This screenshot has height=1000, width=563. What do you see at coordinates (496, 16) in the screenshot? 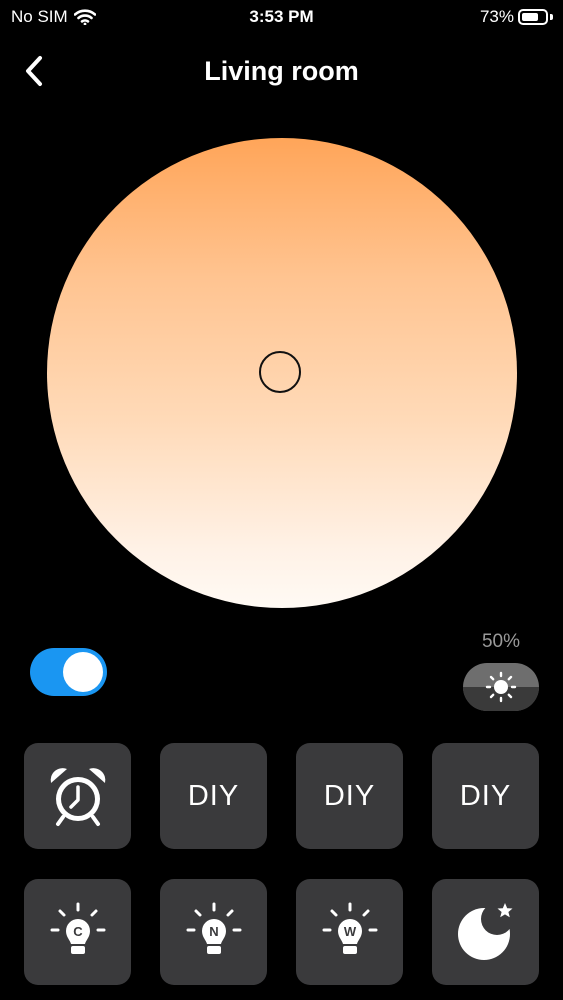
I see `battery-percent: 73%` at bounding box center [496, 16].